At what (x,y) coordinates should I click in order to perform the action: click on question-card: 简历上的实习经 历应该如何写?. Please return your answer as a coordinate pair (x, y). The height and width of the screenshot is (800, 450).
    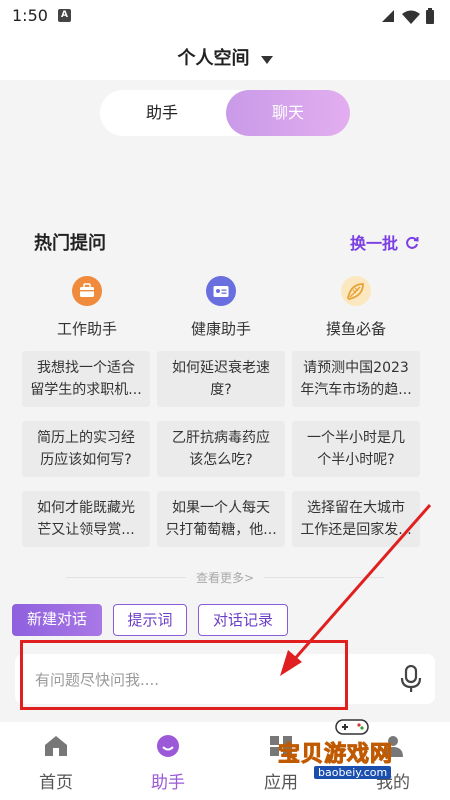
    Looking at the image, I should click on (86, 449).